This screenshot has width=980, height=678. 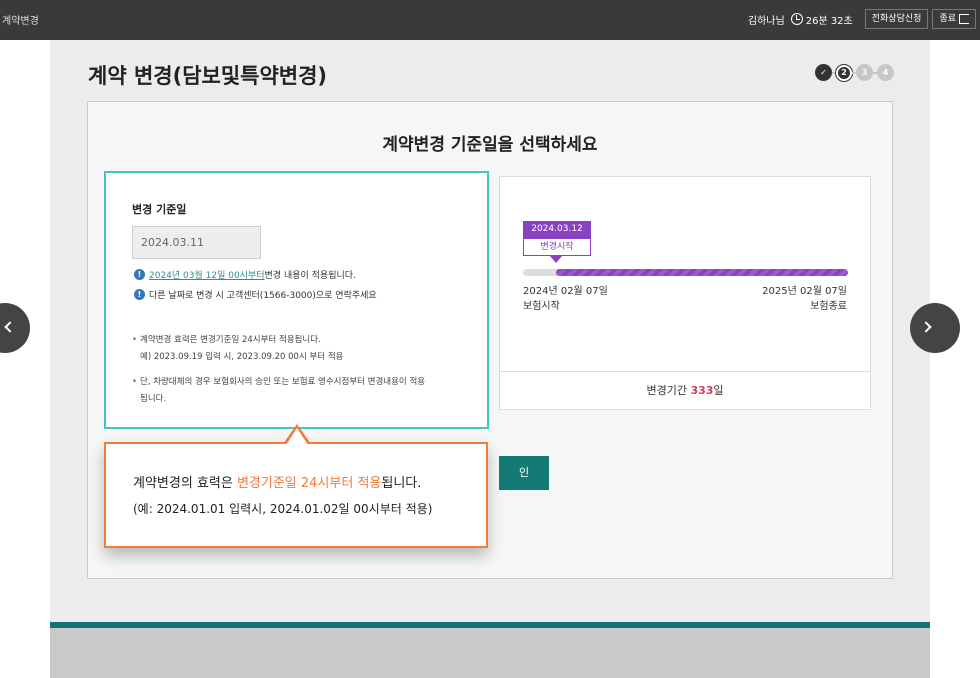 I want to click on insurance-start-date: 2024년 02월 07일, so click(x=565, y=291).